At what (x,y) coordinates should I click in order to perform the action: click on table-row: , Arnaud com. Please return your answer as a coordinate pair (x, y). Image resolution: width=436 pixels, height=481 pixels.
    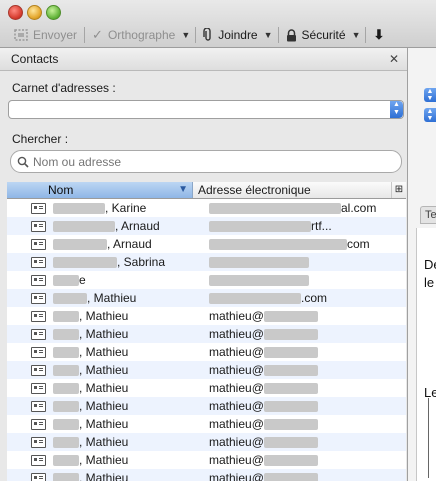
    Looking at the image, I should click on (206, 244).